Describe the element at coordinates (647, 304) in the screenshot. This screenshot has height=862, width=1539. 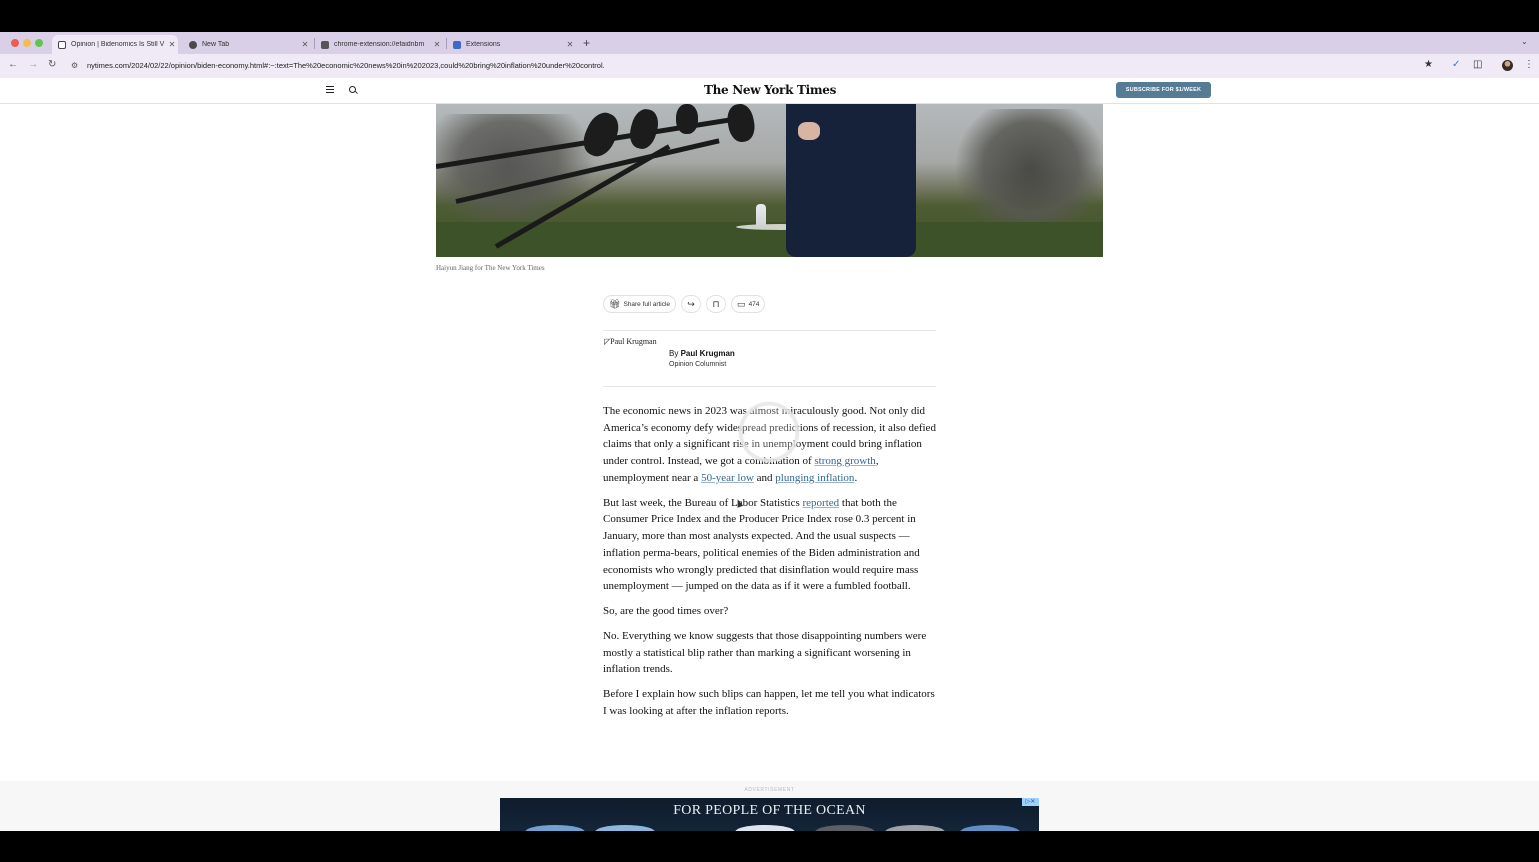
I see `share-label: Share full article` at that location.